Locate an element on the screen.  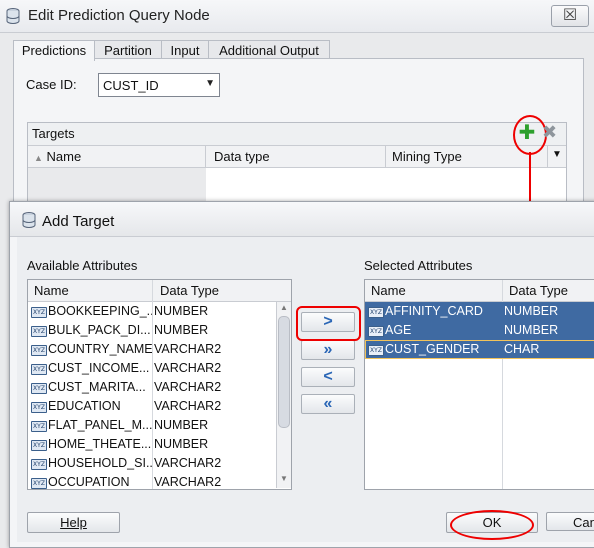
targets-table: Targets ▲ Name Data type Mining Type ▼ is located at coordinates (297, 166).